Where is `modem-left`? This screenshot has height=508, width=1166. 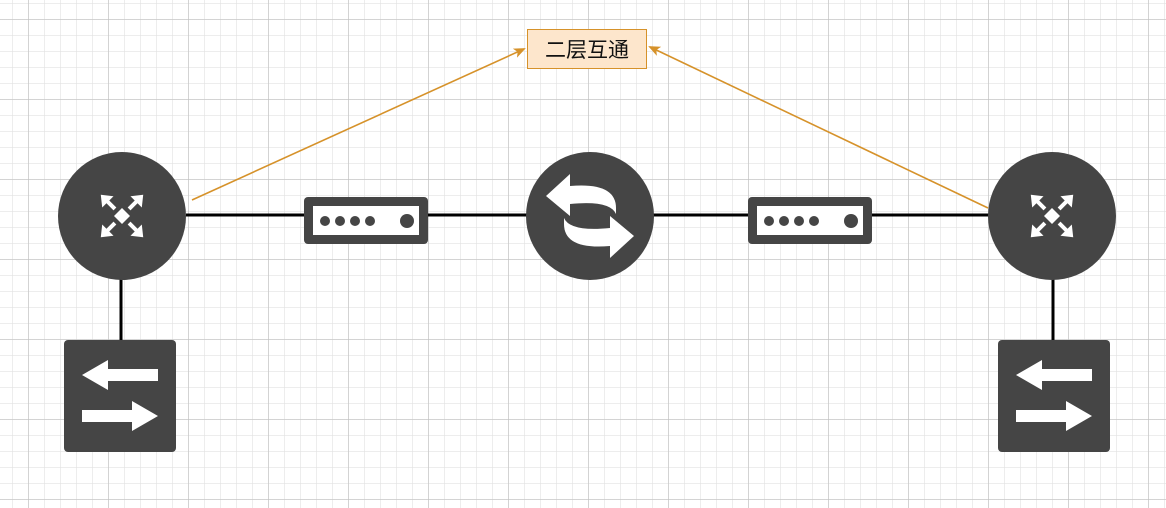 modem-left is located at coordinates (366, 220).